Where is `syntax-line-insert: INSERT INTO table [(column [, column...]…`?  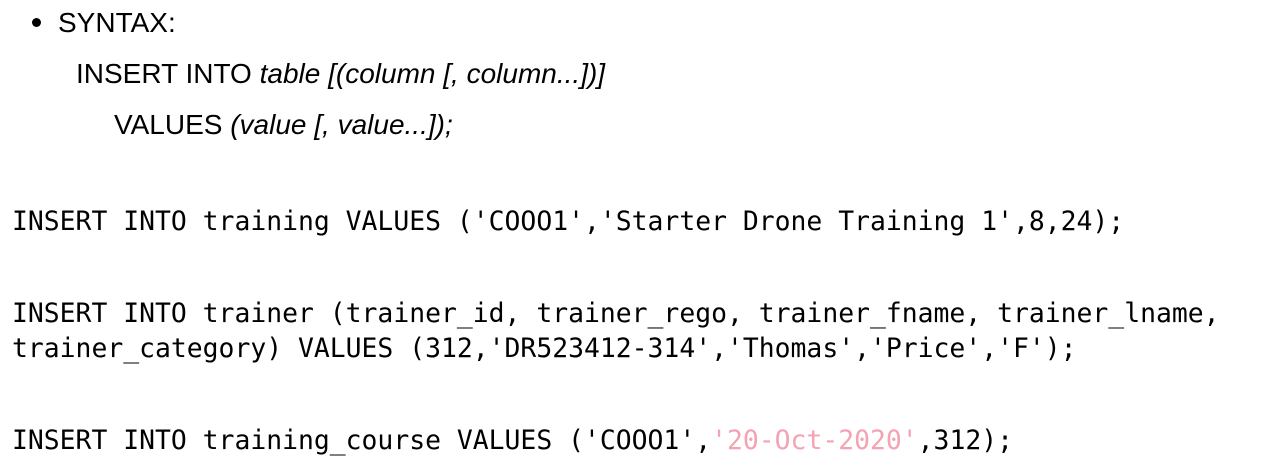
syntax-line-insert: INSERT INTO table [(column [, column...]… is located at coordinates (340, 74).